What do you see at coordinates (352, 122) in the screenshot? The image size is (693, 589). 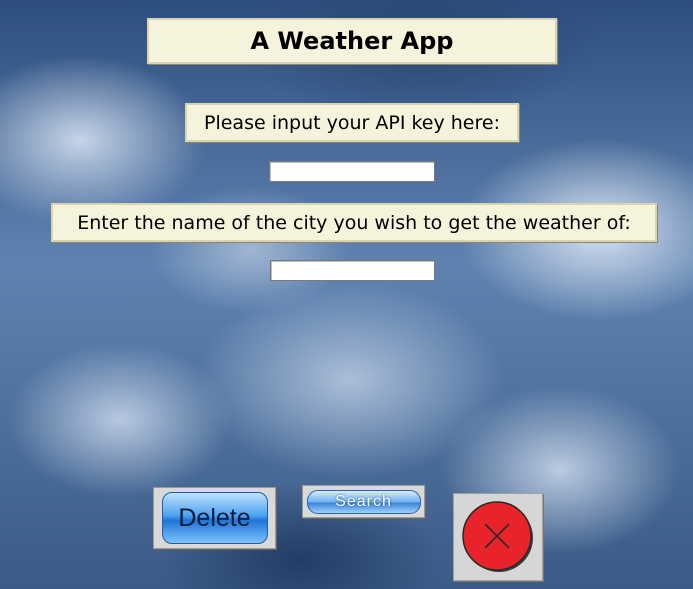 I see `api-key-label: Please input your API key here:` at bounding box center [352, 122].